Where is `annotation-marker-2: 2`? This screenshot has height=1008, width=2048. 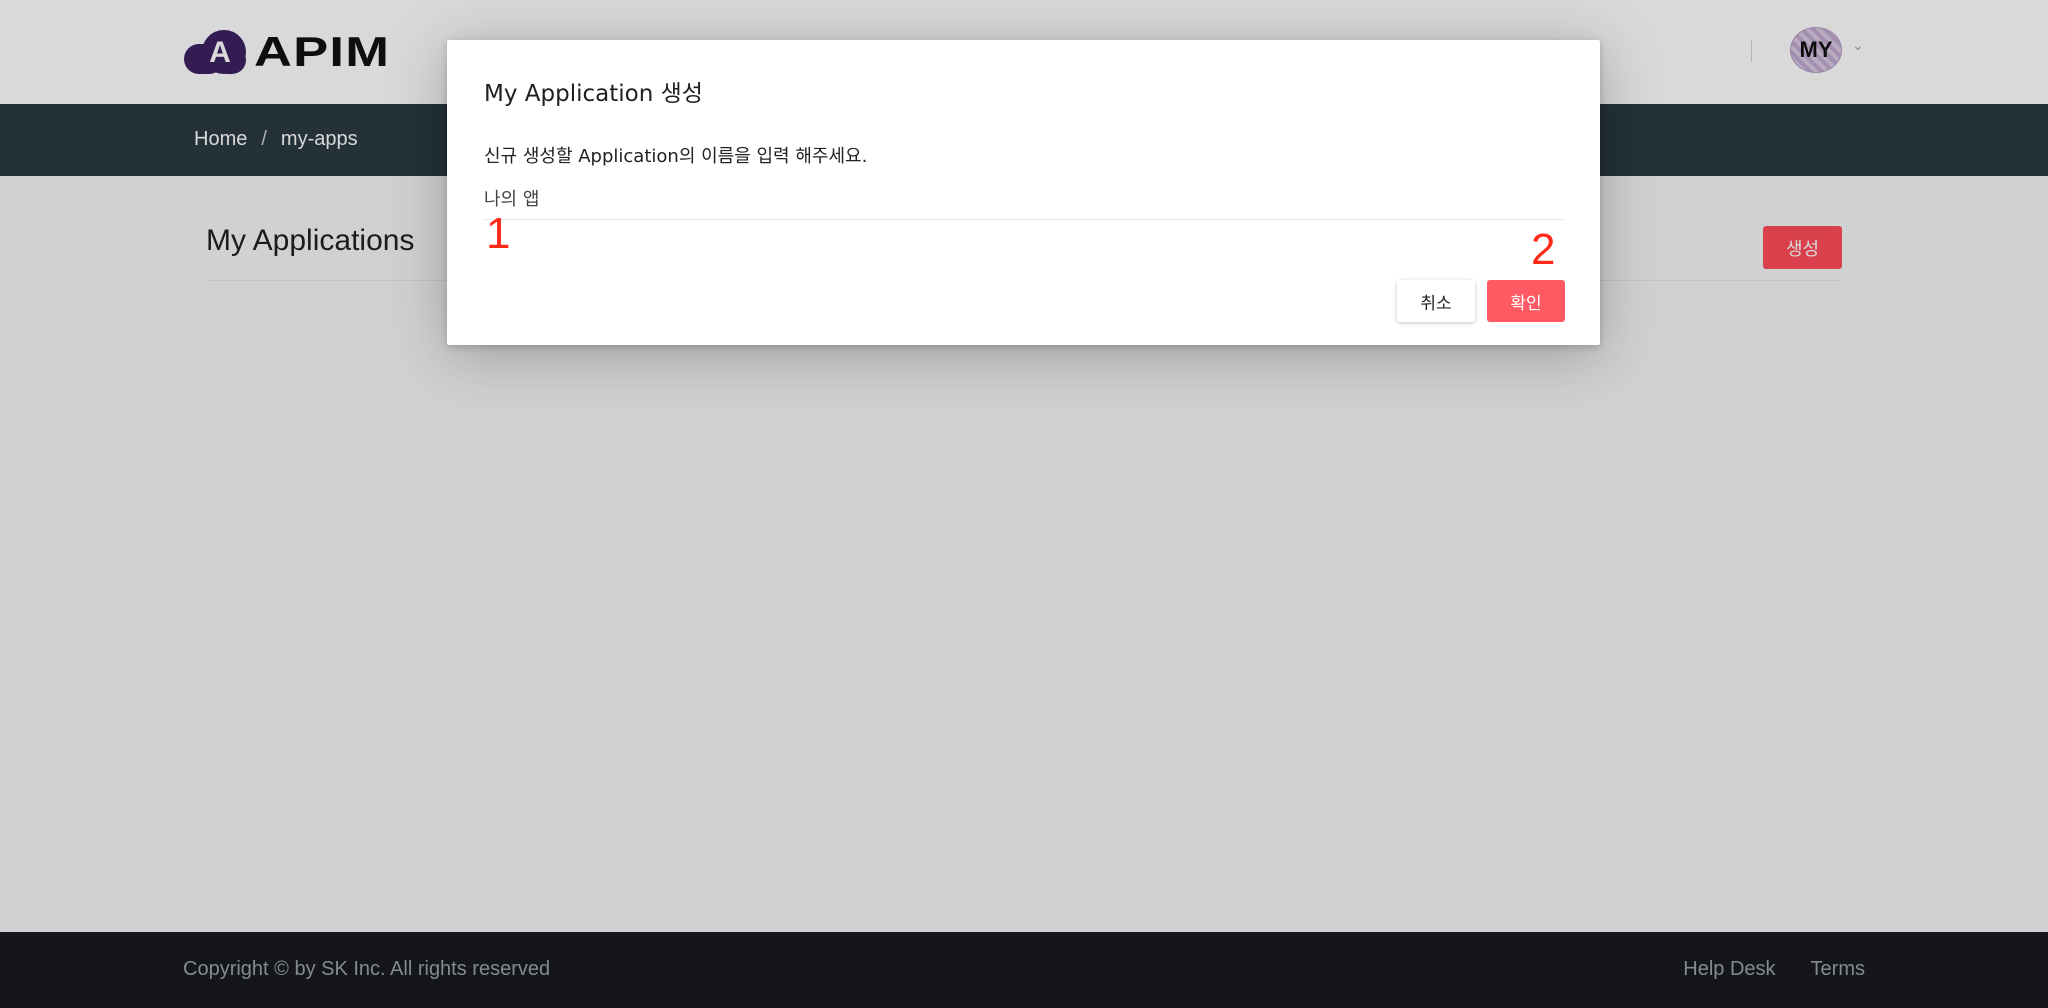
annotation-marker-2: 2 is located at coordinates (1543, 249).